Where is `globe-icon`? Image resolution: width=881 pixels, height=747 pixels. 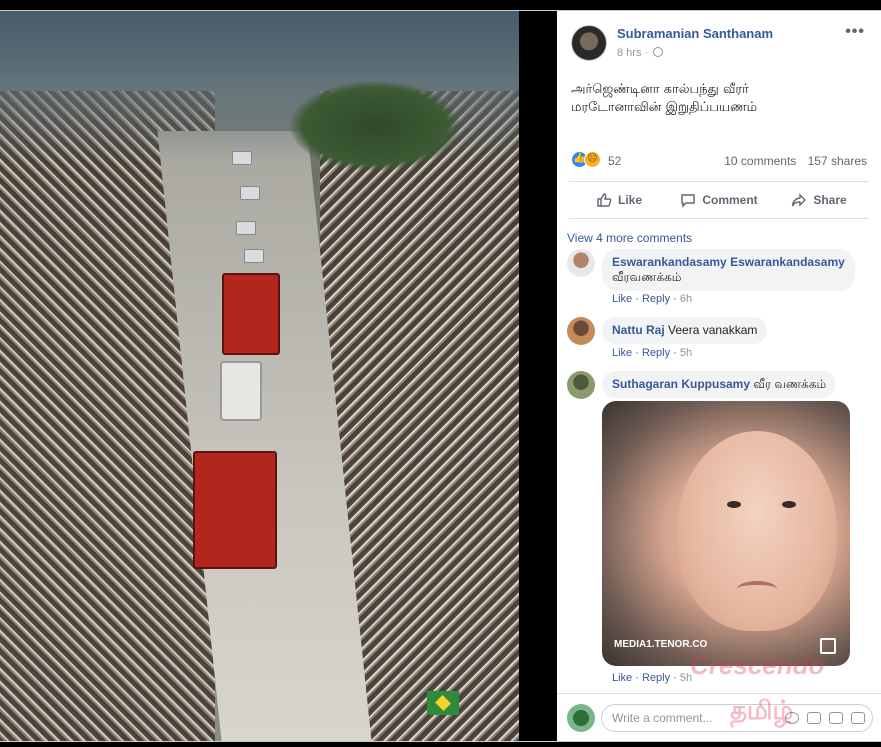 globe-icon is located at coordinates (658, 52).